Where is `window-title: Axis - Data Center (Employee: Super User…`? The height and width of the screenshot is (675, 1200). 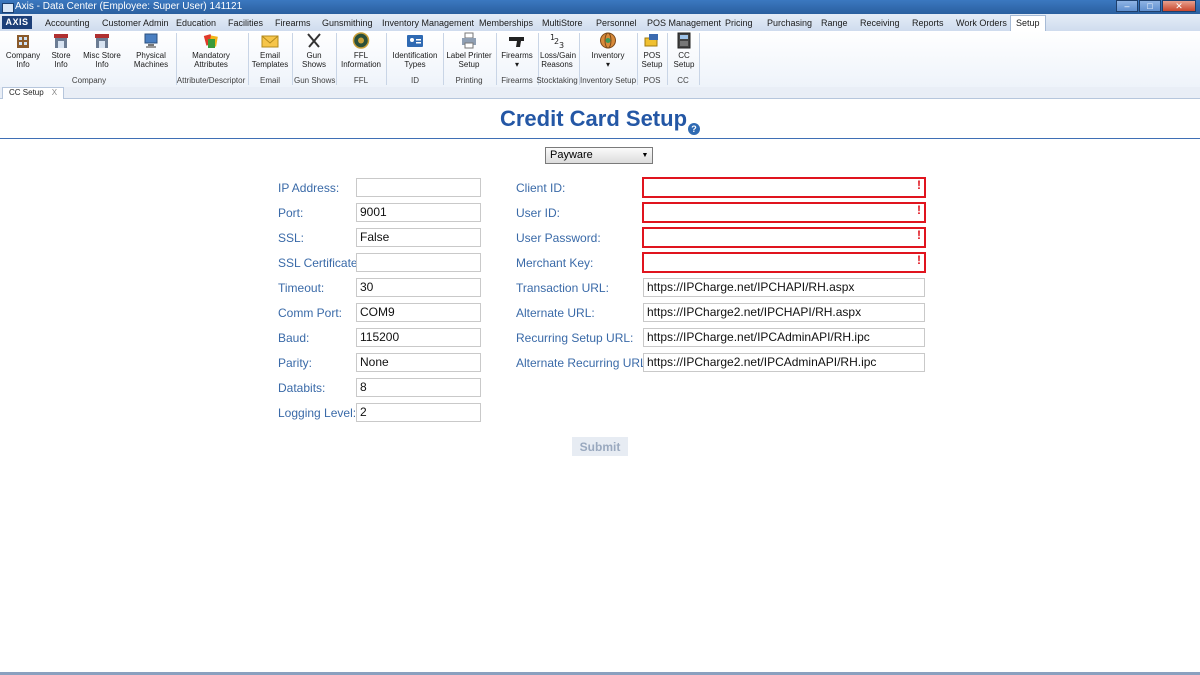 window-title: Axis - Data Center (Employee: Super User… is located at coordinates (129, 6).